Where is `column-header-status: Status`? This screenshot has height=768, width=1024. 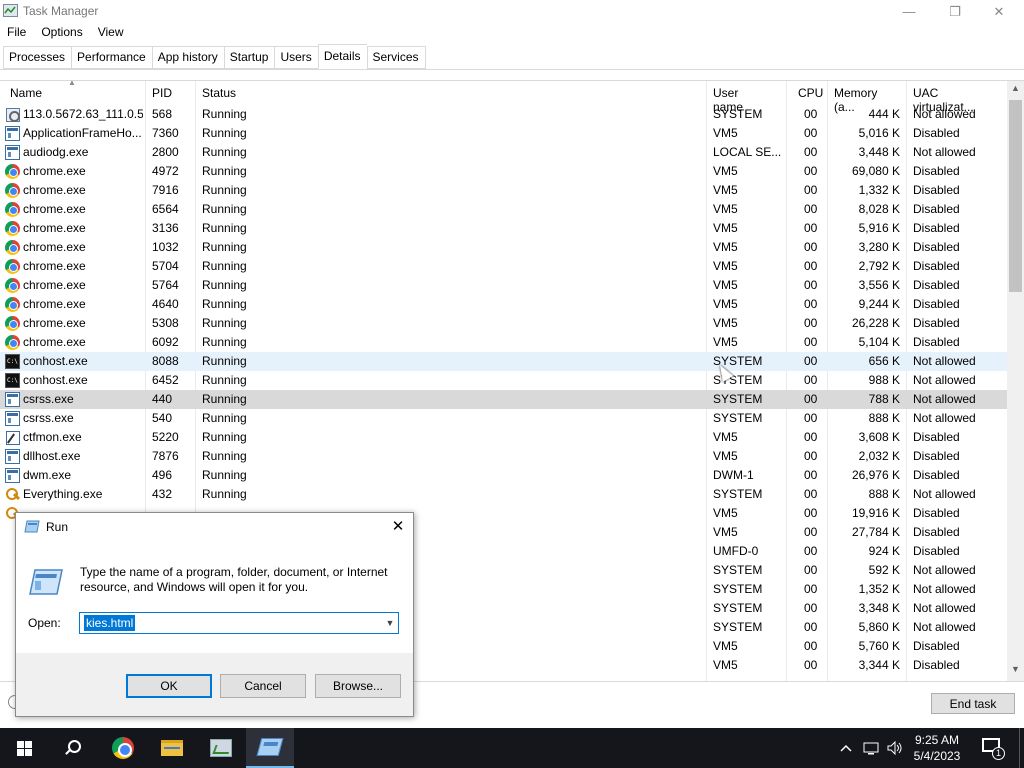 column-header-status: Status is located at coordinates (219, 93).